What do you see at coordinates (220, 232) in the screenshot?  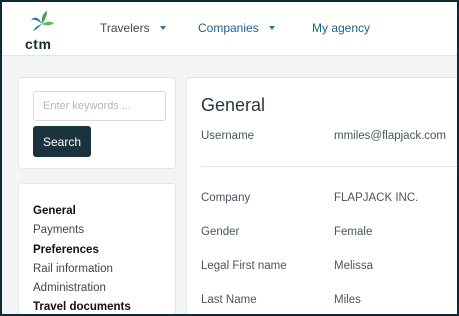 I see `gender-label: Gender` at bounding box center [220, 232].